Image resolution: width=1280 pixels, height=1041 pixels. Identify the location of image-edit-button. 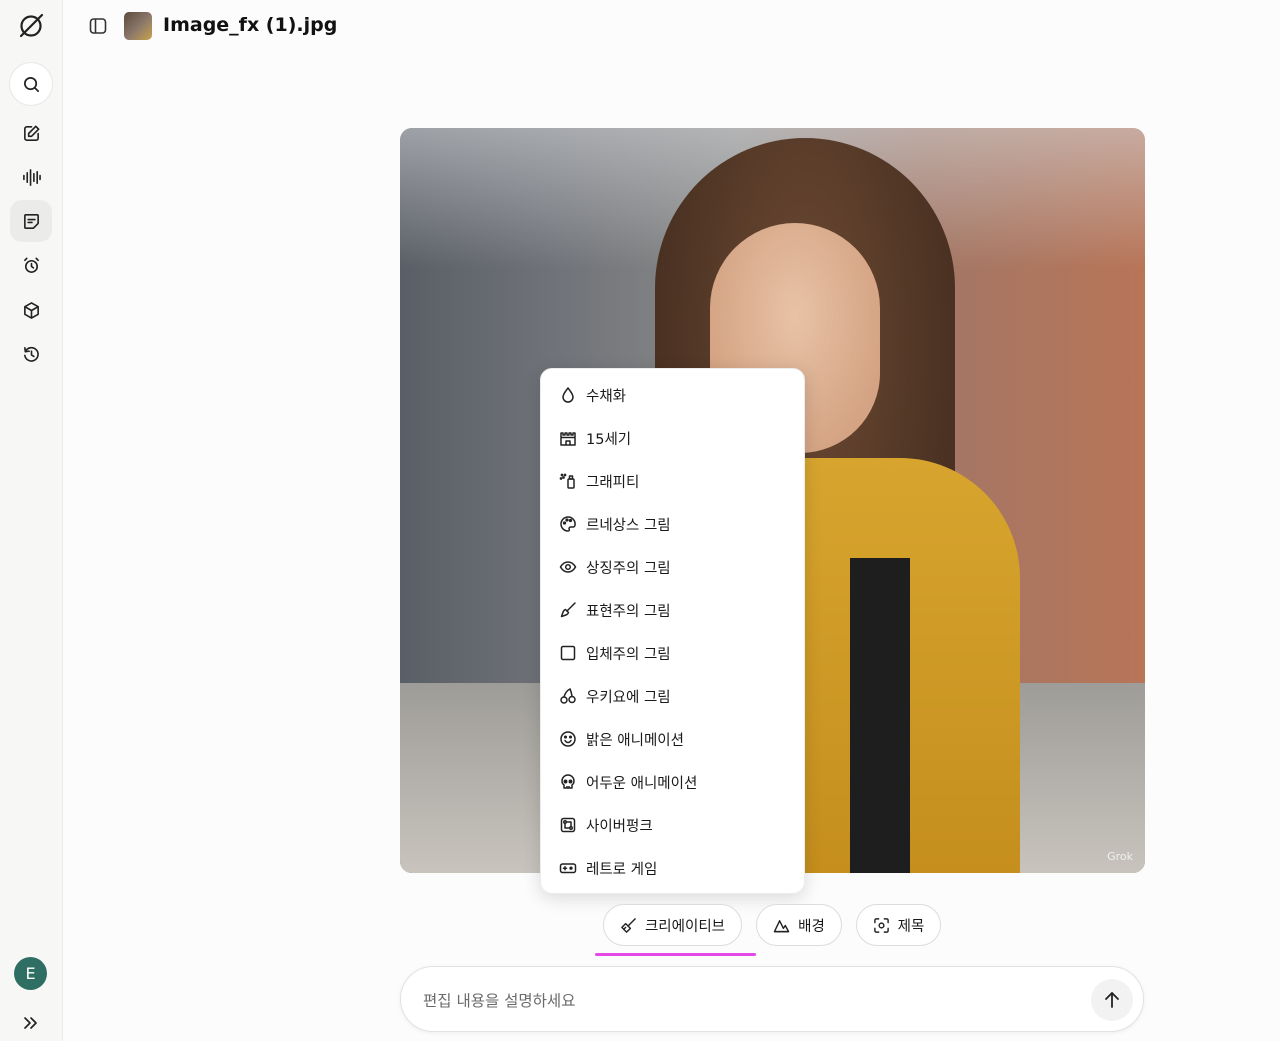
(31, 221).